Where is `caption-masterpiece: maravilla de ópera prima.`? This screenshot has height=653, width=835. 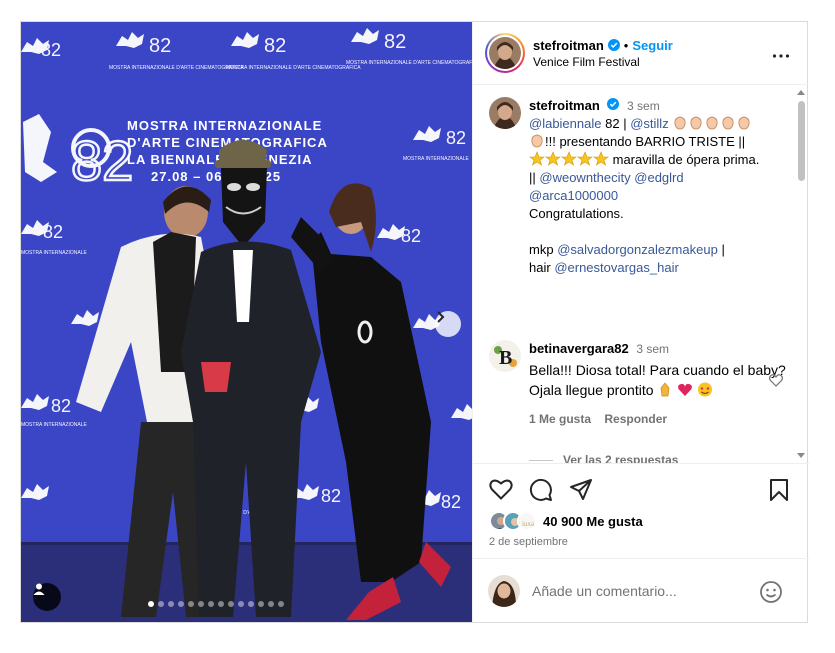 caption-masterpiece: maravilla de ópera prima. is located at coordinates (686, 159).